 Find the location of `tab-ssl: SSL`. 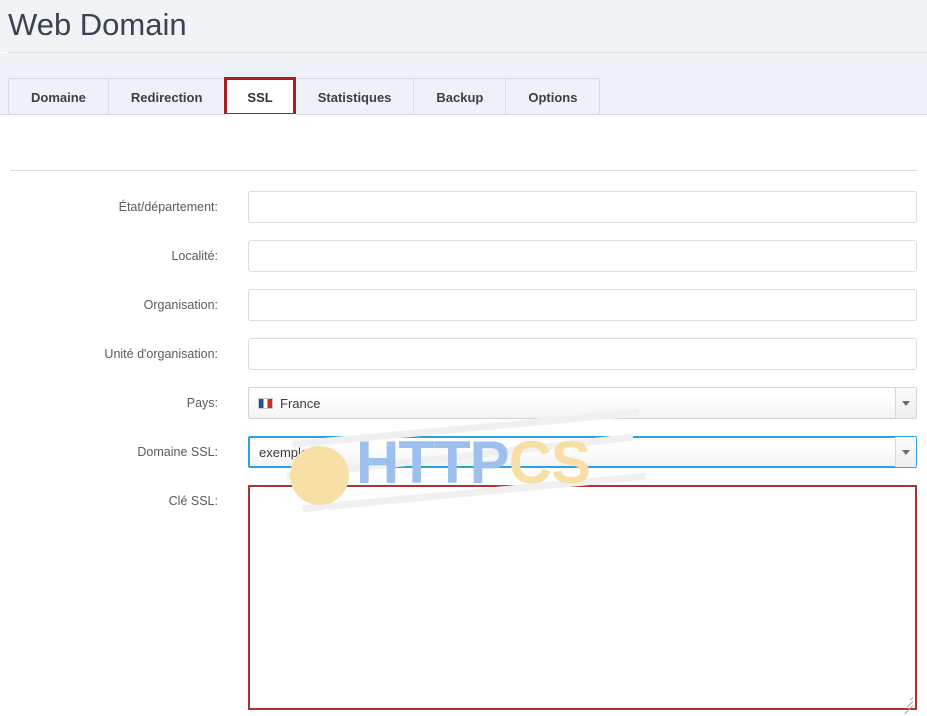

tab-ssl: SSL is located at coordinates (260, 96).